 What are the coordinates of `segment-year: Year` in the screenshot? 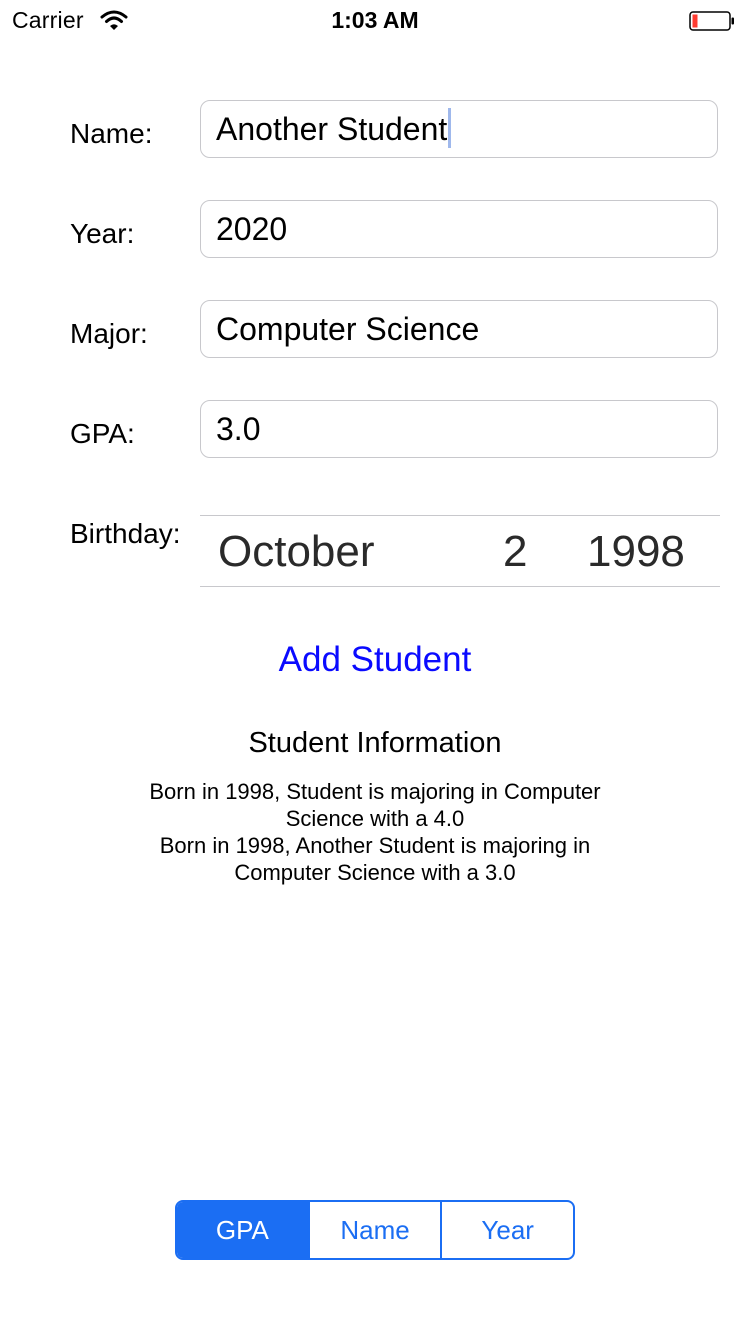 It's located at (506, 1230).